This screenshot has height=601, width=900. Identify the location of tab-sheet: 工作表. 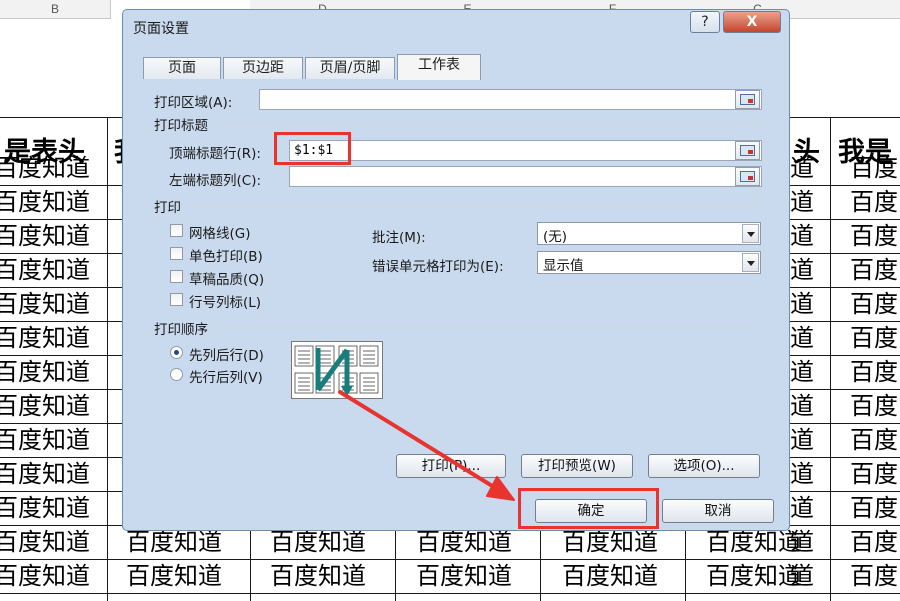
(439, 67).